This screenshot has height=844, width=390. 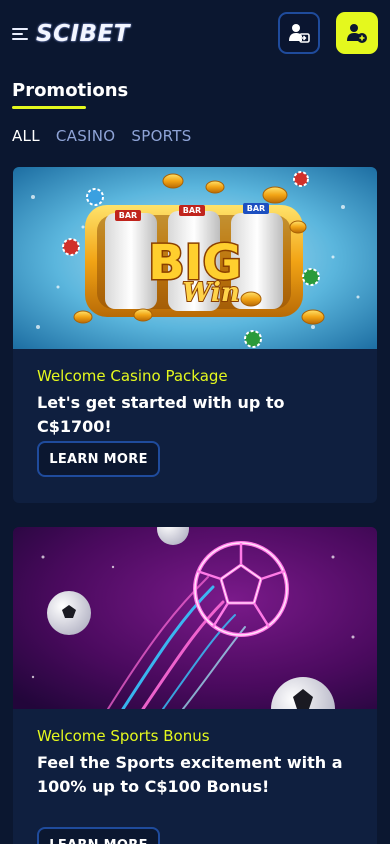 I want to click on hamburger-icon, so click(x=21, y=34).